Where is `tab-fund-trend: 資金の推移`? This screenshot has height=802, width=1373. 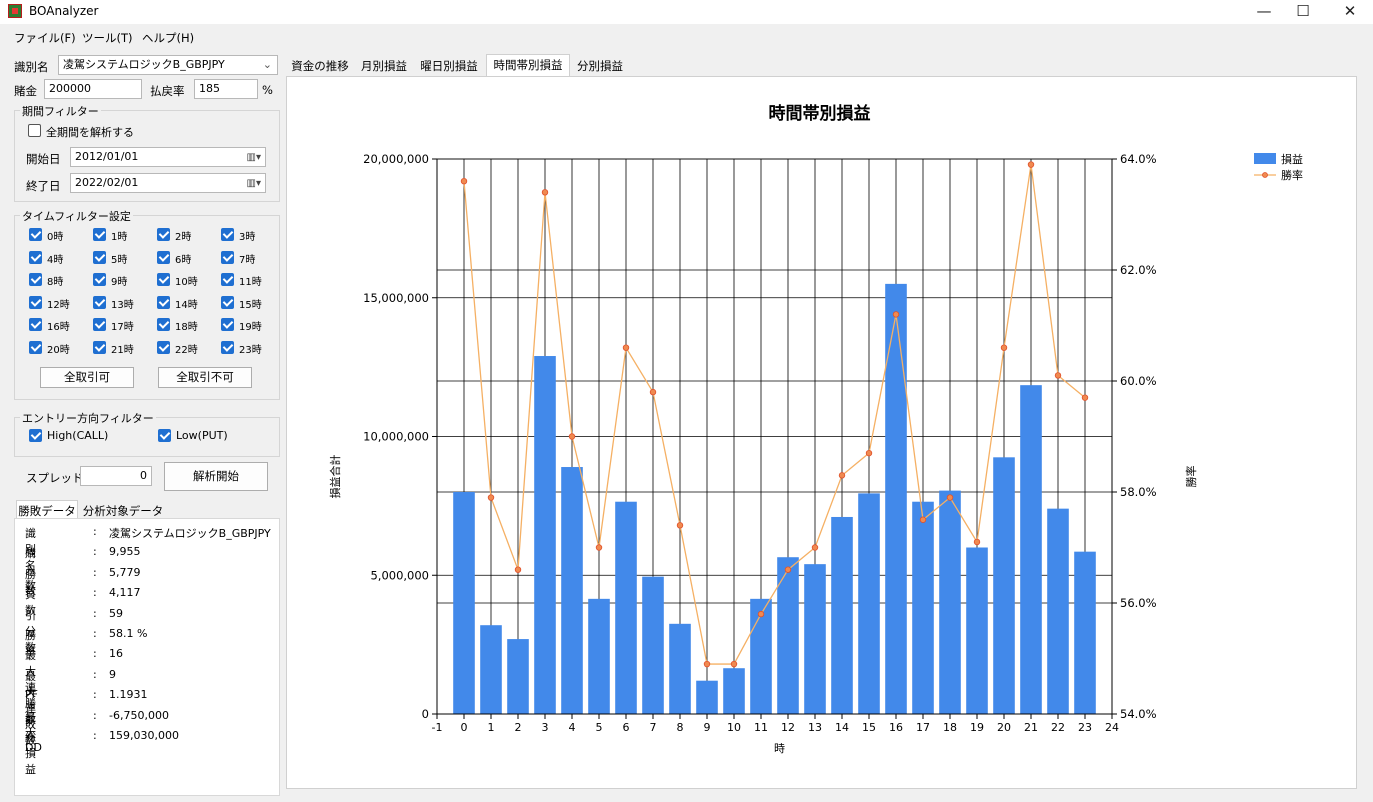
tab-fund-trend: 資金の推移 is located at coordinates (320, 66).